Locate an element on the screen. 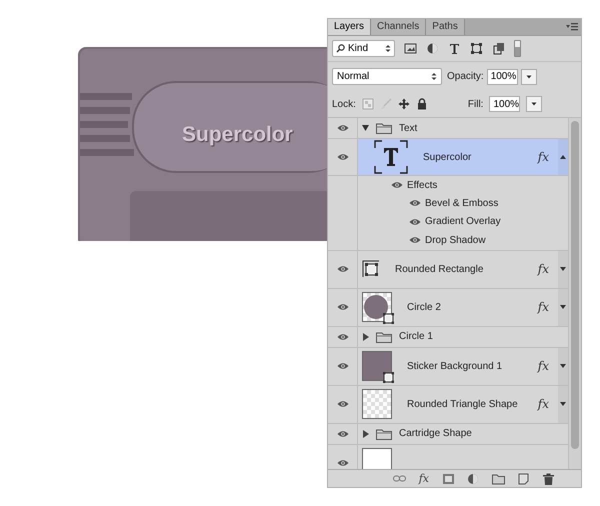  effect-item: Bevel & Emboss is located at coordinates (461, 203).